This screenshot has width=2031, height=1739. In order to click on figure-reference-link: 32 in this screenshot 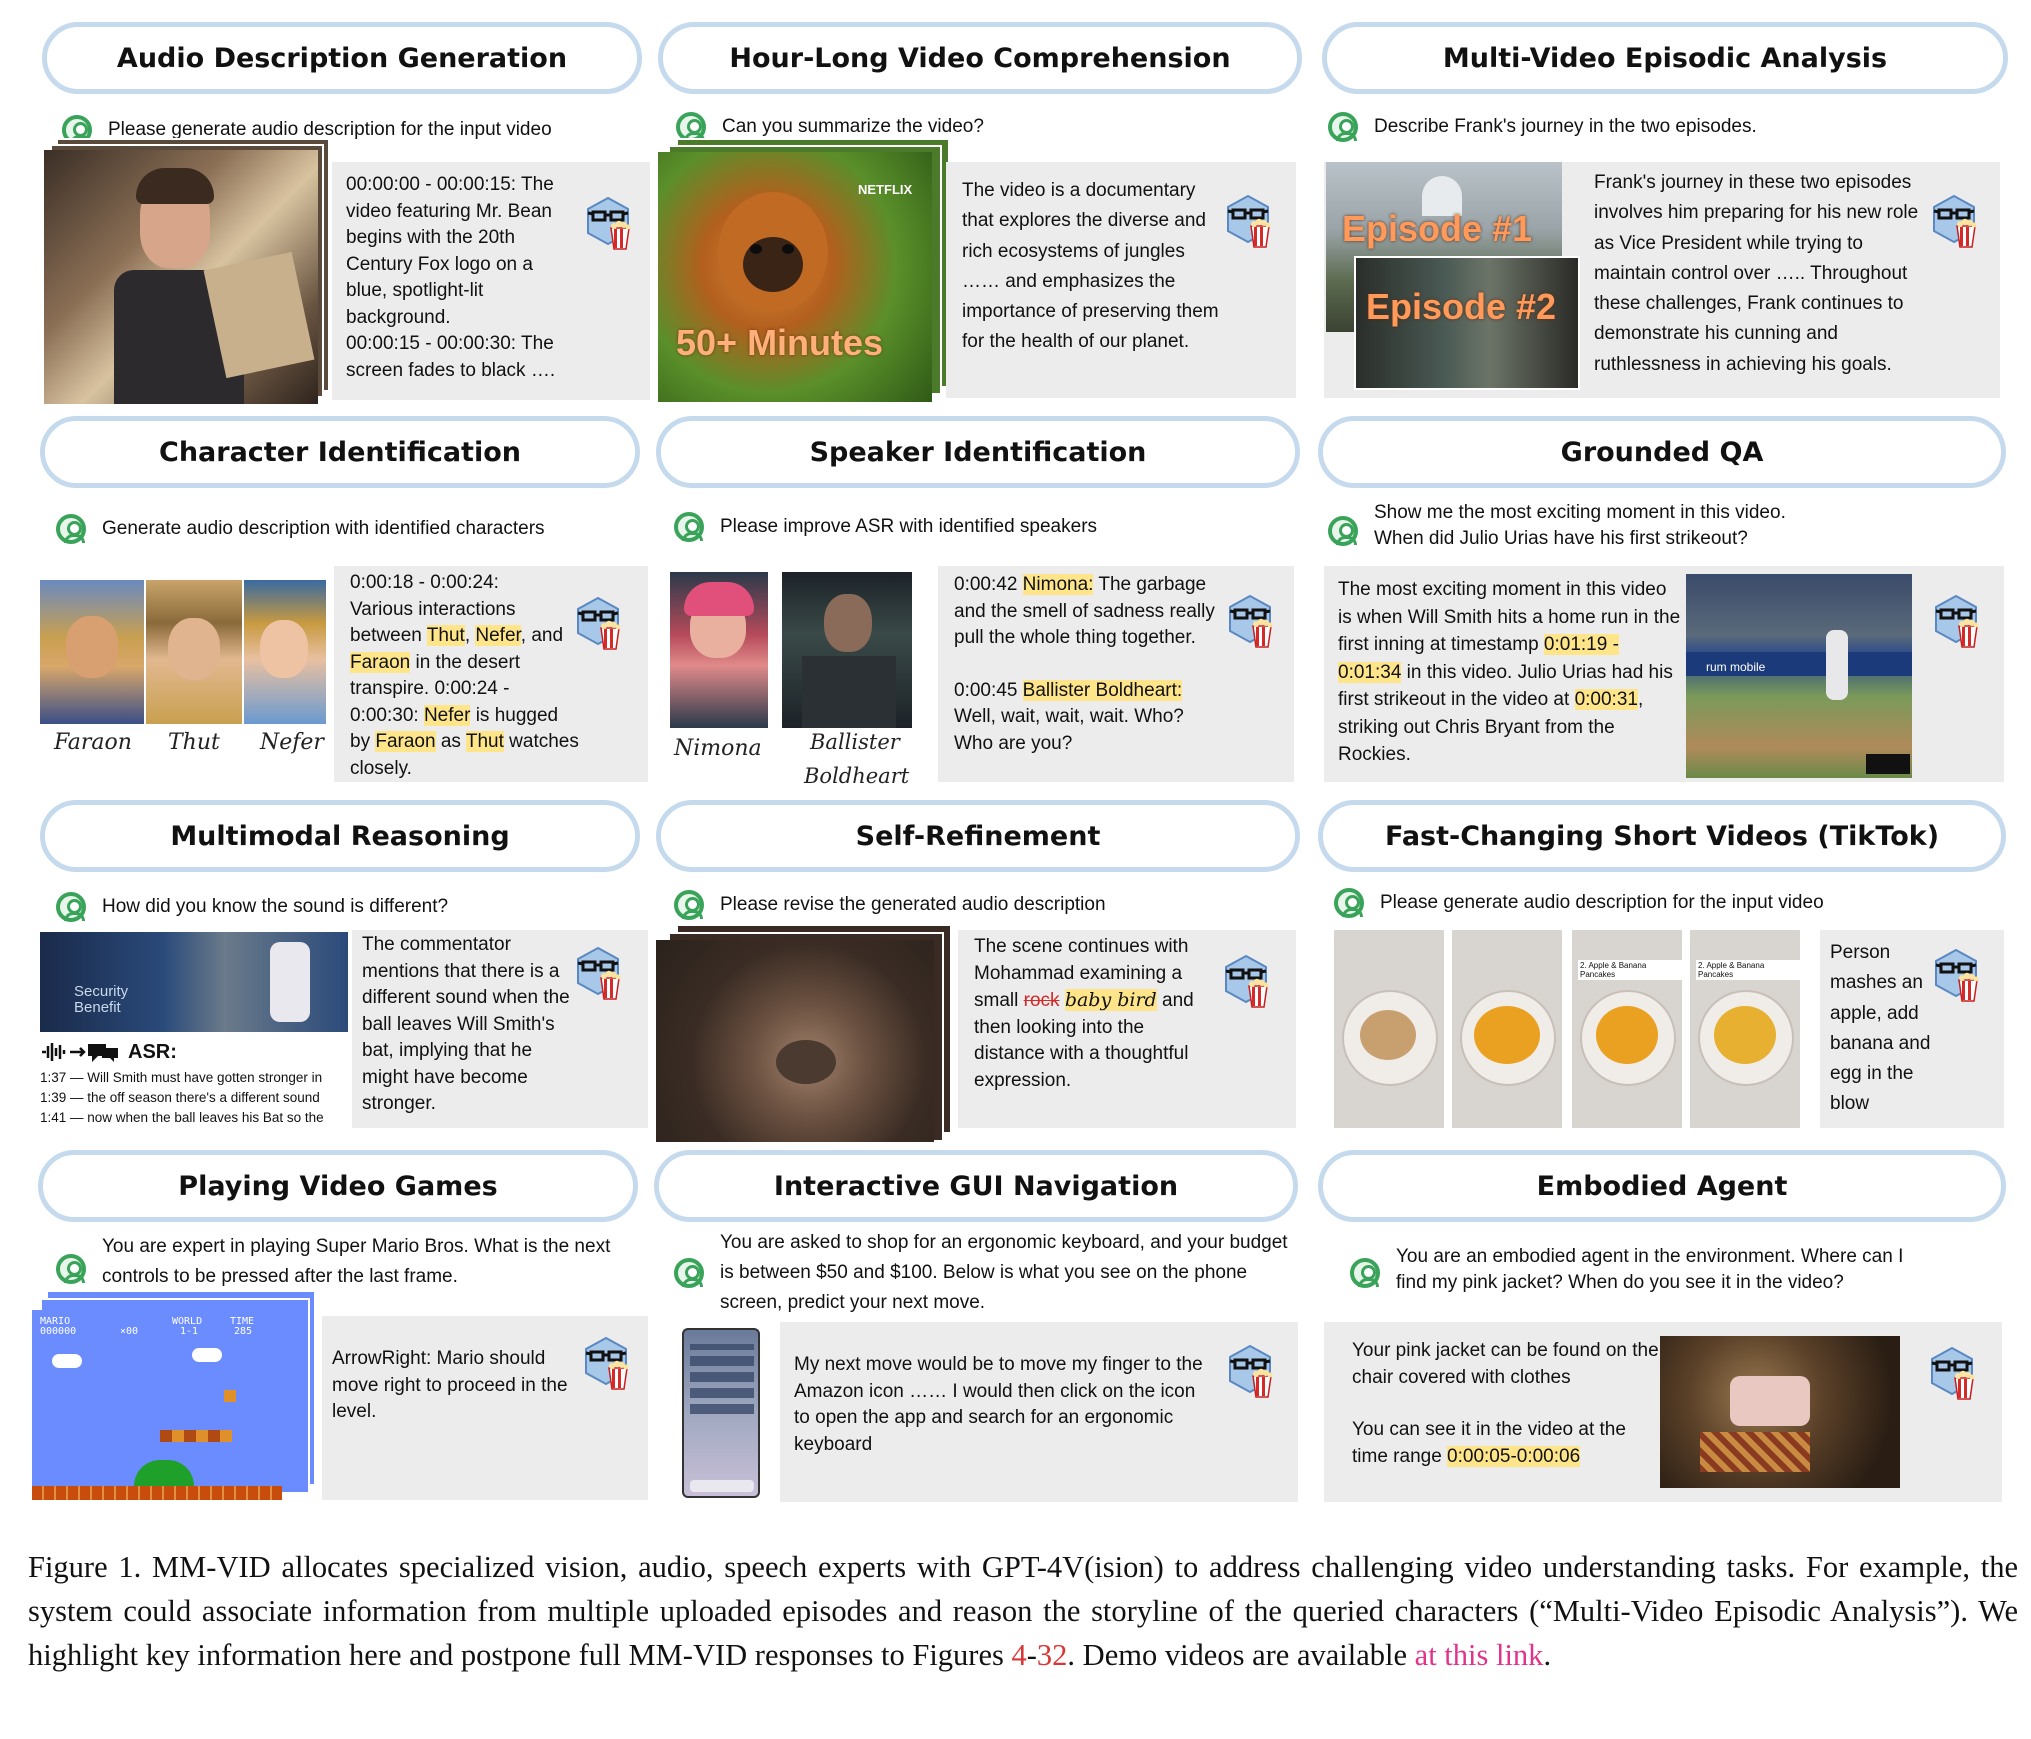, I will do `click(1052, 1655)`.